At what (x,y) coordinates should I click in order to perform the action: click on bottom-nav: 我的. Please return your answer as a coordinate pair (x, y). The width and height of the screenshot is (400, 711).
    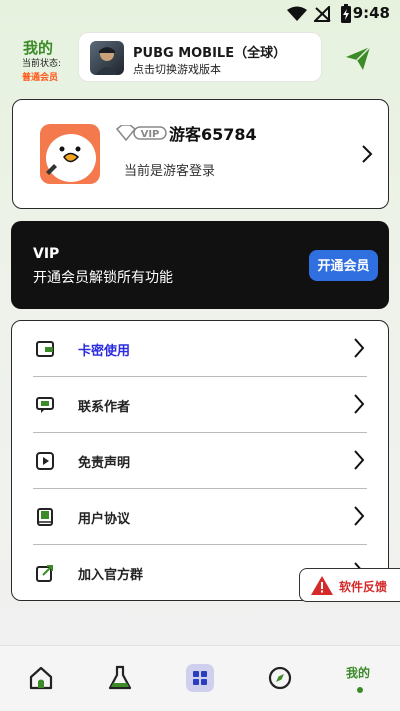
    Looking at the image, I should click on (200, 678).